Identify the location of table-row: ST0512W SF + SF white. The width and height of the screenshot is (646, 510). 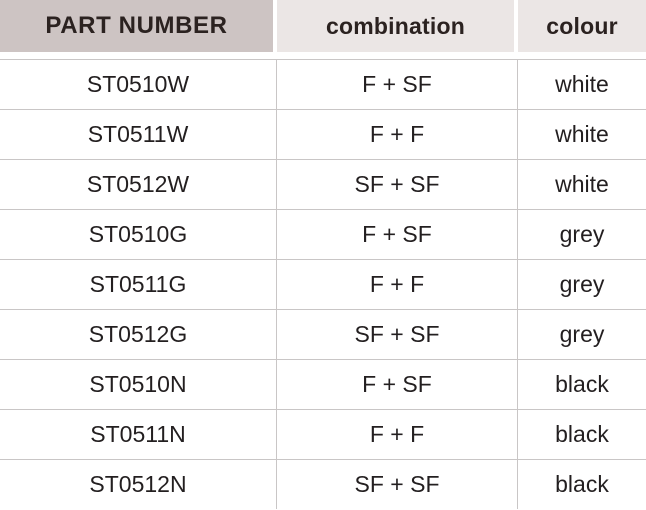
(323, 184).